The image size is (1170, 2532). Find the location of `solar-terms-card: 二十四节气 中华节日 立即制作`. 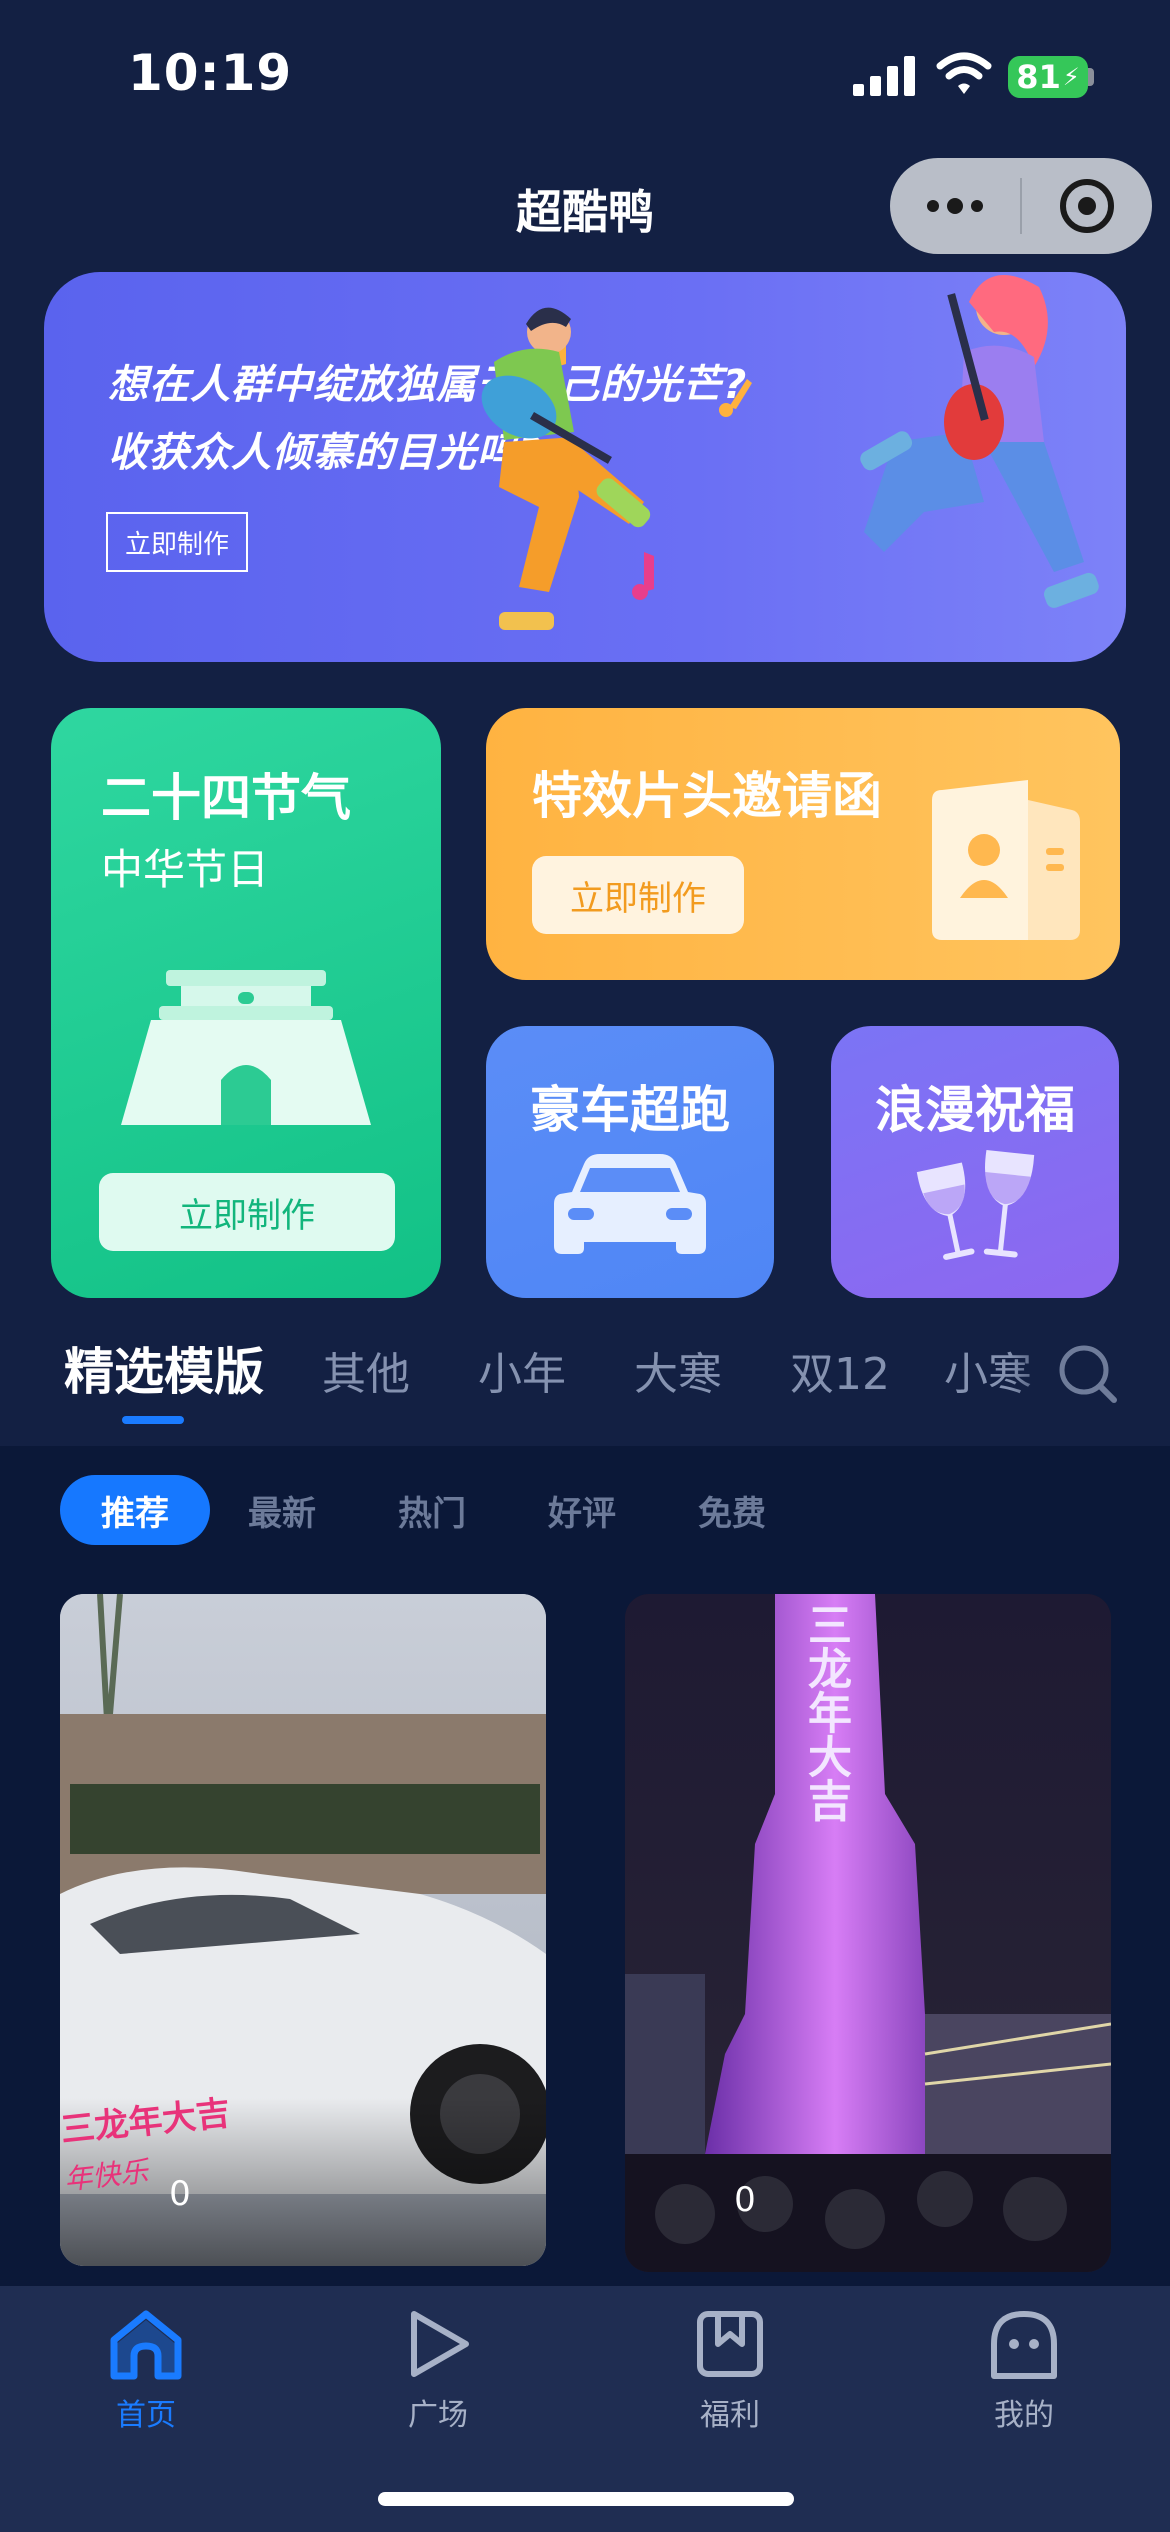

solar-terms-card: 二十四节气 中华节日 立即制作 is located at coordinates (246, 1003).